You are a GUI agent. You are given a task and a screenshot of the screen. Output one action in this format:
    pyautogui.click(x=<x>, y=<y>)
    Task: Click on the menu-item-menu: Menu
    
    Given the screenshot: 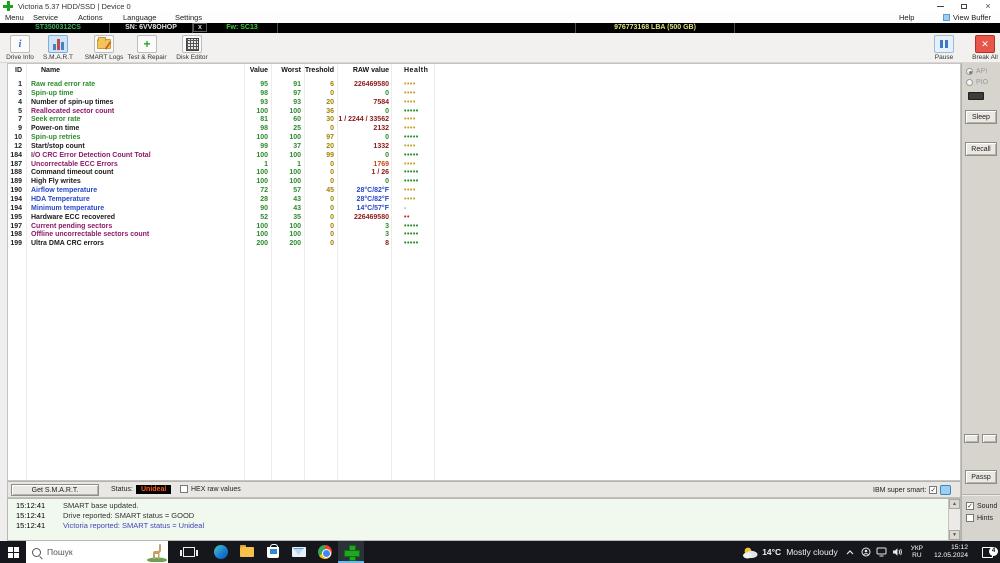 What is the action you would take?
    pyautogui.click(x=14, y=17)
    